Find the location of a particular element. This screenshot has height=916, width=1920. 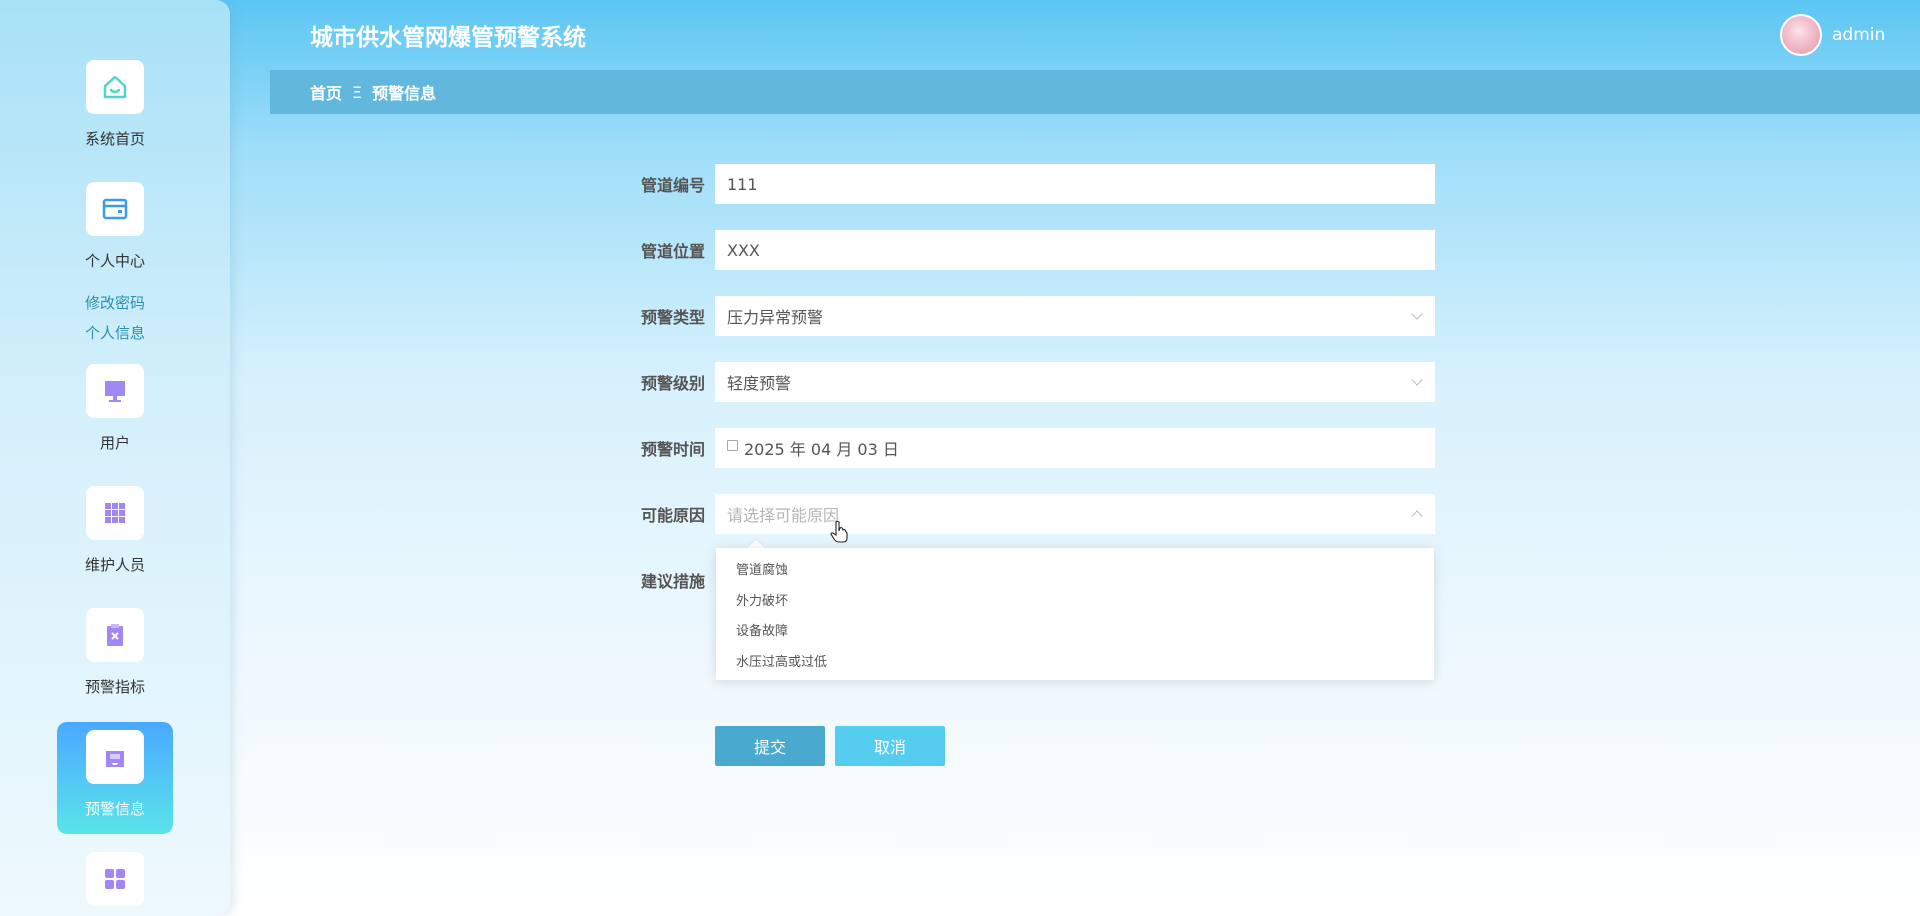

dropdown-option: 设备故障 is located at coordinates (1075, 632).